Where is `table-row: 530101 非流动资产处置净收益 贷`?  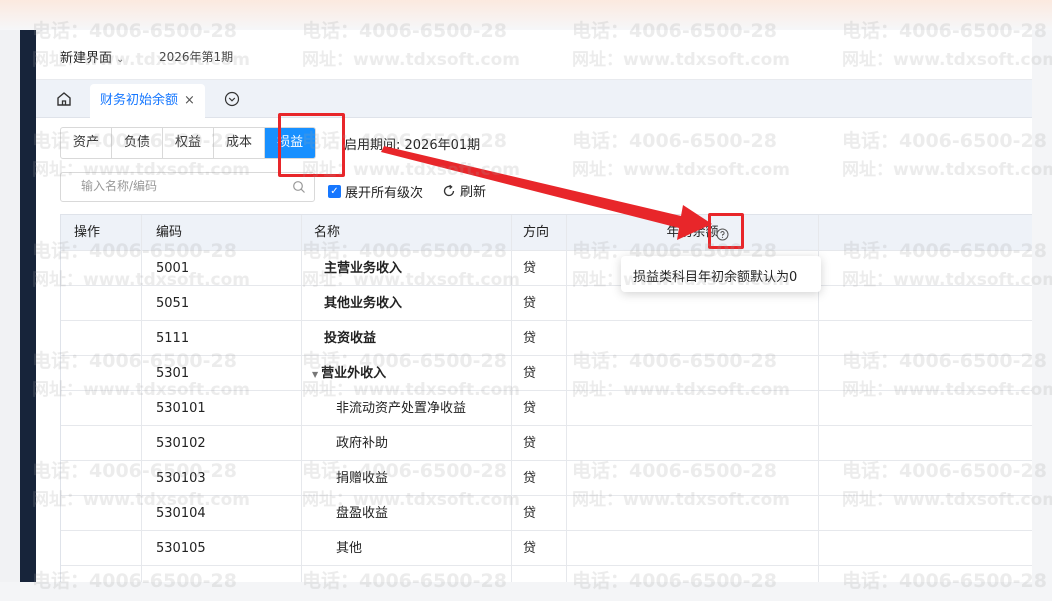
table-row: 530101 非流动资产处置净收益 贷 is located at coordinates (546, 408).